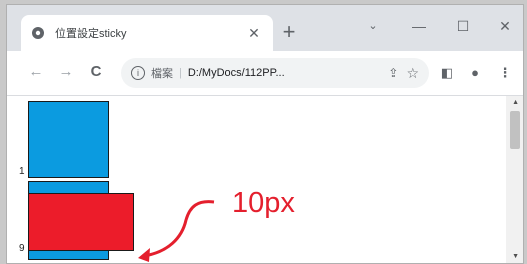  What do you see at coordinates (515, 256) in the screenshot?
I see `scroll-down-arrow-icon: ▼` at bounding box center [515, 256].